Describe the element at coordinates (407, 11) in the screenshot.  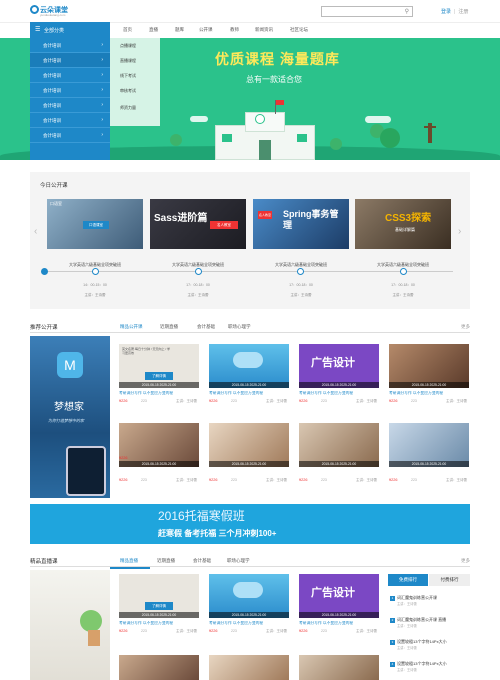
I see `search-icon: ⚲` at that location.